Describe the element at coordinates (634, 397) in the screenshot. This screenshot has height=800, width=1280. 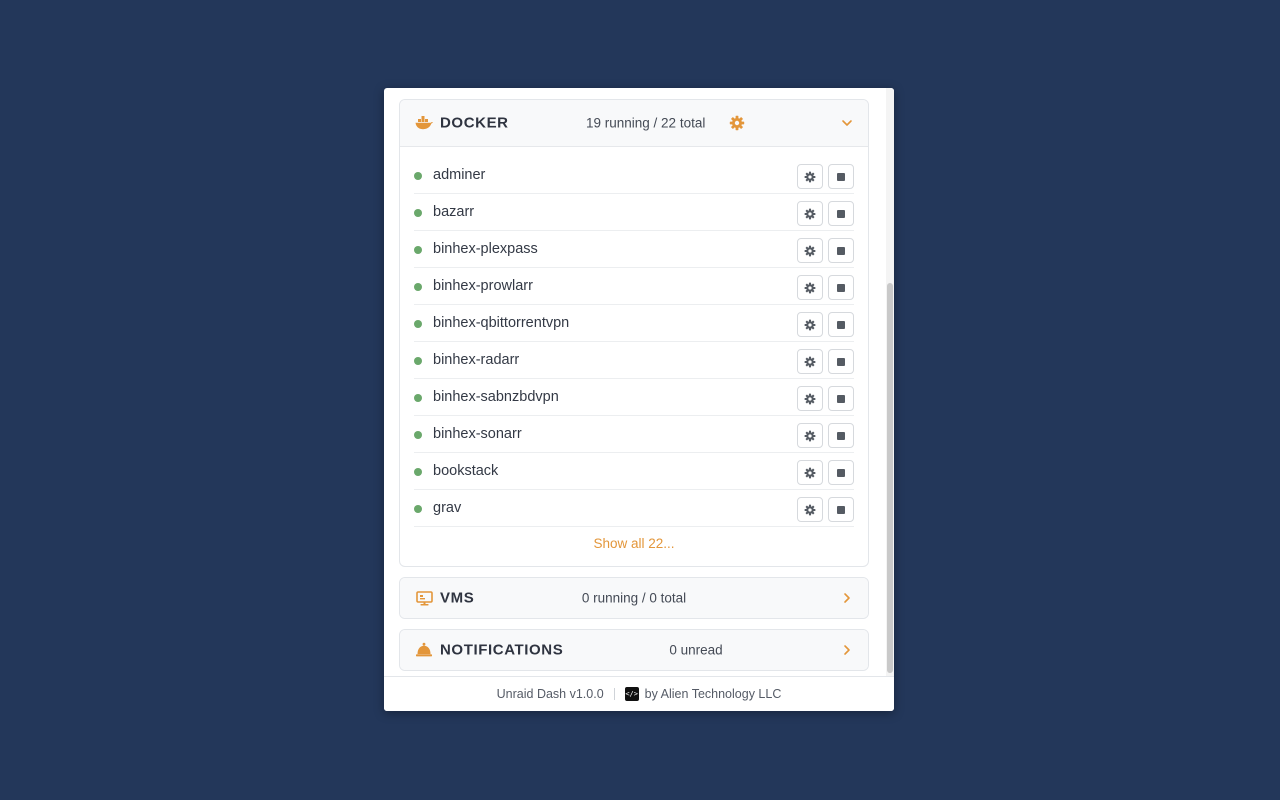
I see `container-row: binhex-sabnzbdvpn` at that location.